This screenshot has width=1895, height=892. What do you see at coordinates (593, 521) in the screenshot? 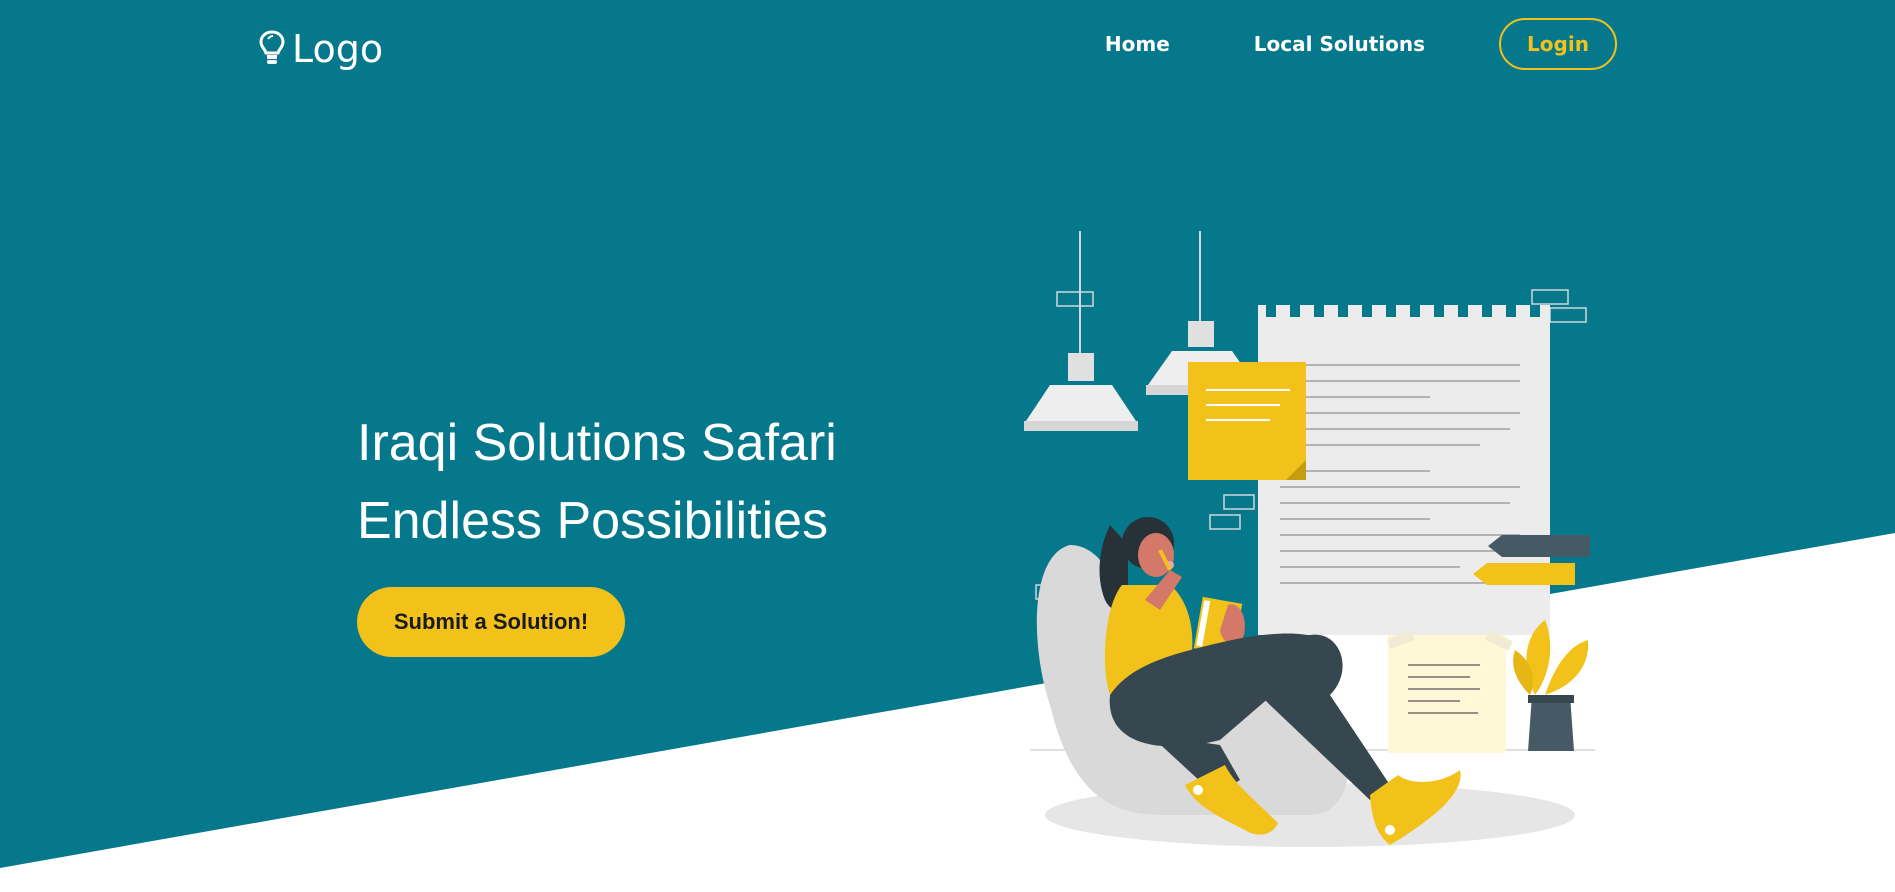
I see `hero-title-line2: Endless Possibilities` at bounding box center [593, 521].